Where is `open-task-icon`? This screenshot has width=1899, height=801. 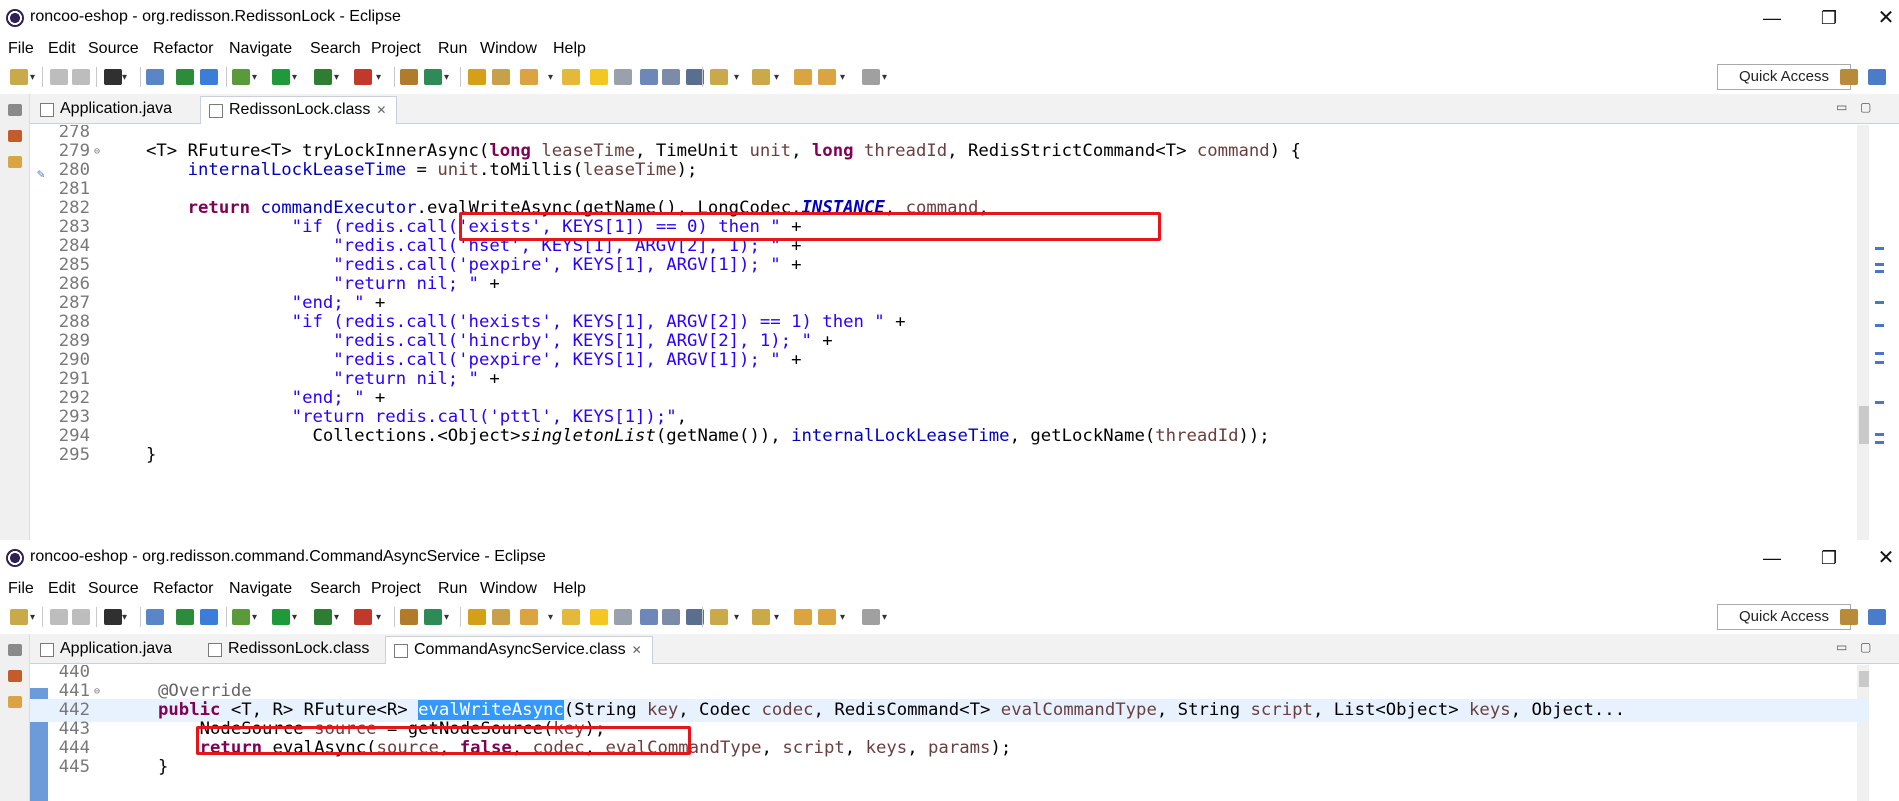 open-task-icon is located at coordinates (501, 617).